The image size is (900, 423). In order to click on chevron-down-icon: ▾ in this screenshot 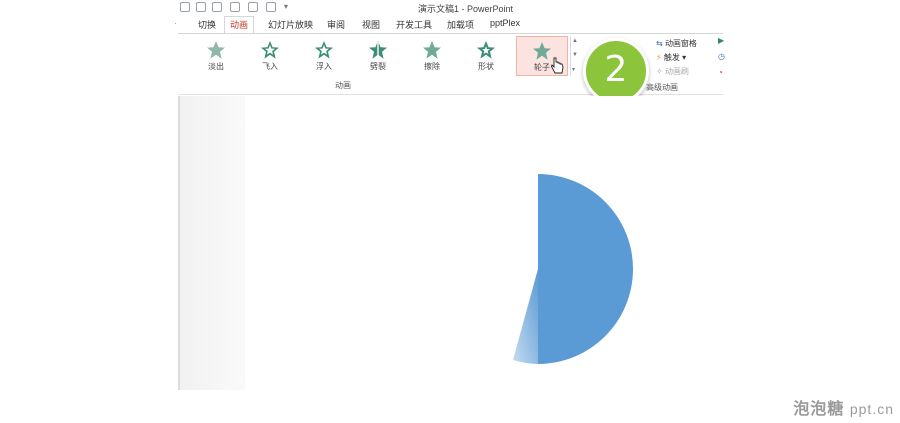, I will do `click(684, 57)`.